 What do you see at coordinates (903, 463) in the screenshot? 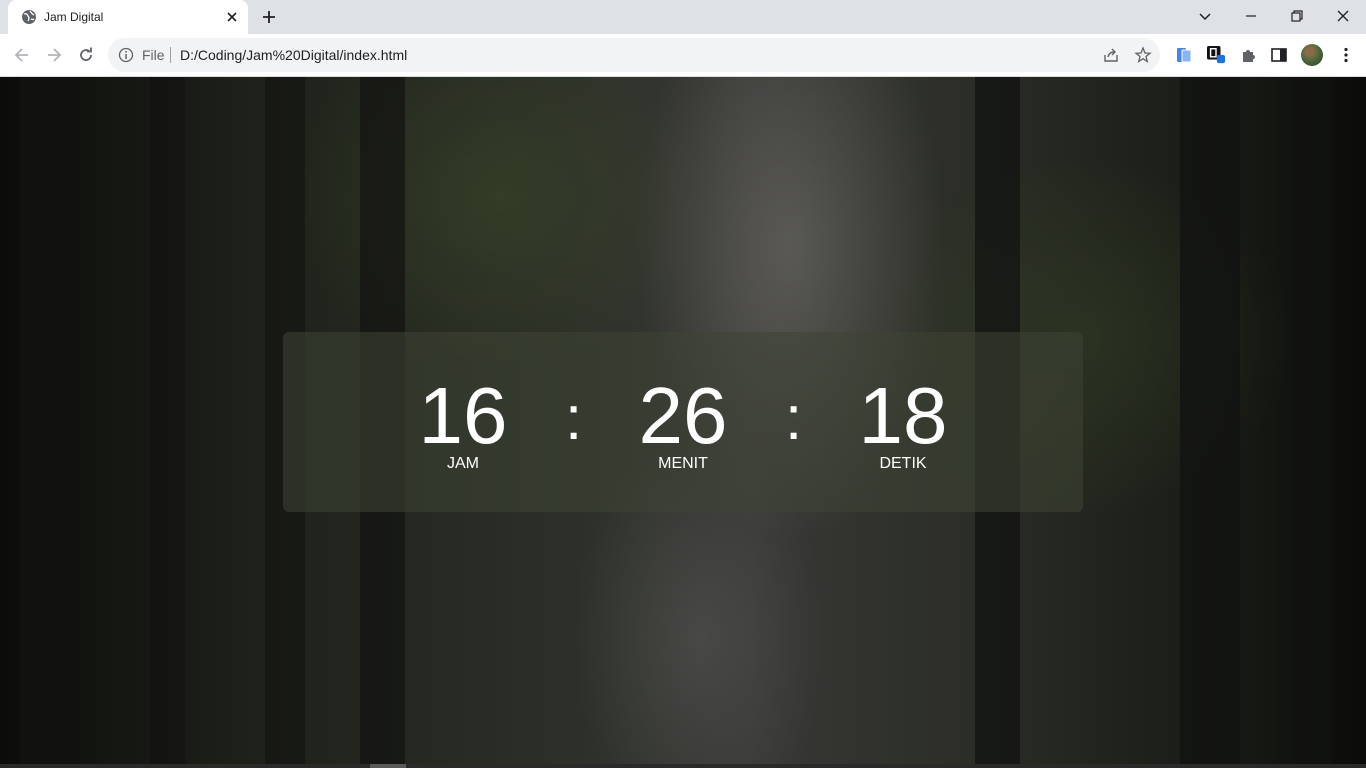
I see `seconds-label: DETIK` at bounding box center [903, 463].